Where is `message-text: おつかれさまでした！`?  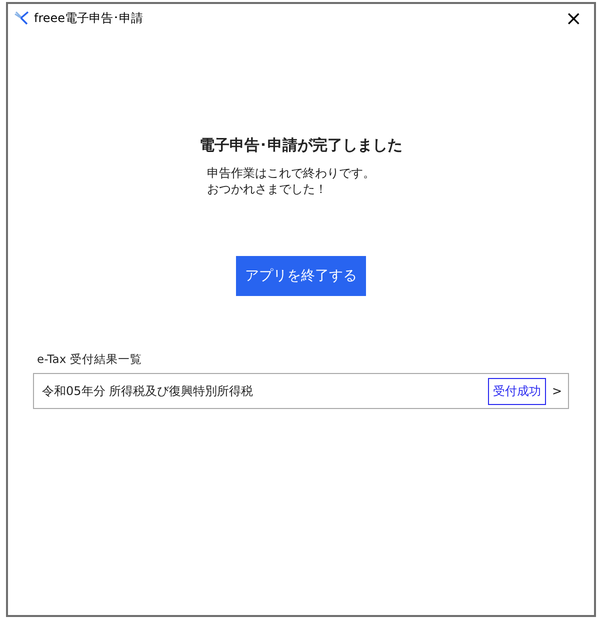
message-text: おつかれさまでした！ is located at coordinates (267, 189).